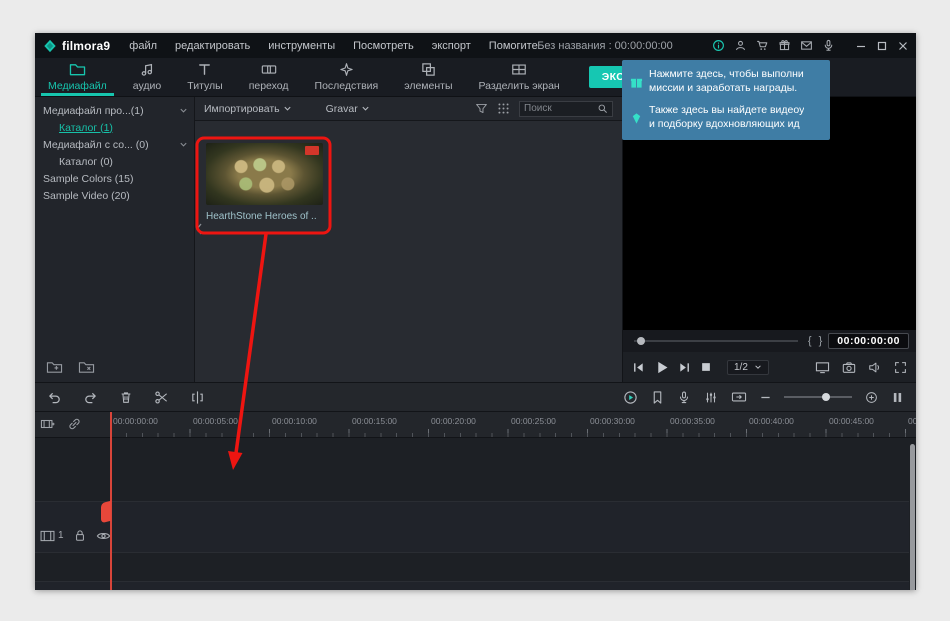 Image resolution: width=950 pixels, height=621 pixels. Describe the element at coordinates (197, 397) in the screenshot. I see `crop-trim-icon` at that location.